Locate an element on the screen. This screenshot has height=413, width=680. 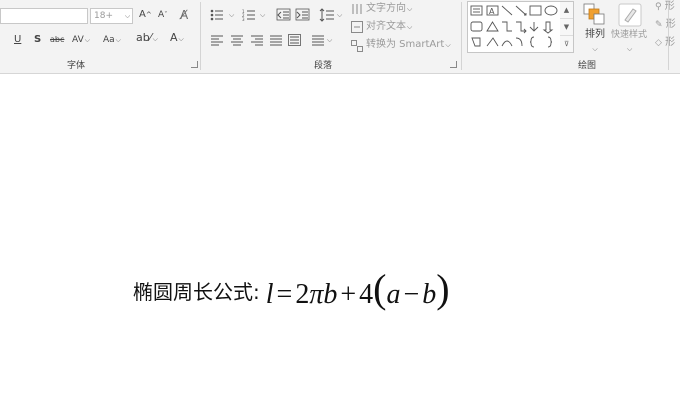
justify-icon is located at coordinates (276, 40).